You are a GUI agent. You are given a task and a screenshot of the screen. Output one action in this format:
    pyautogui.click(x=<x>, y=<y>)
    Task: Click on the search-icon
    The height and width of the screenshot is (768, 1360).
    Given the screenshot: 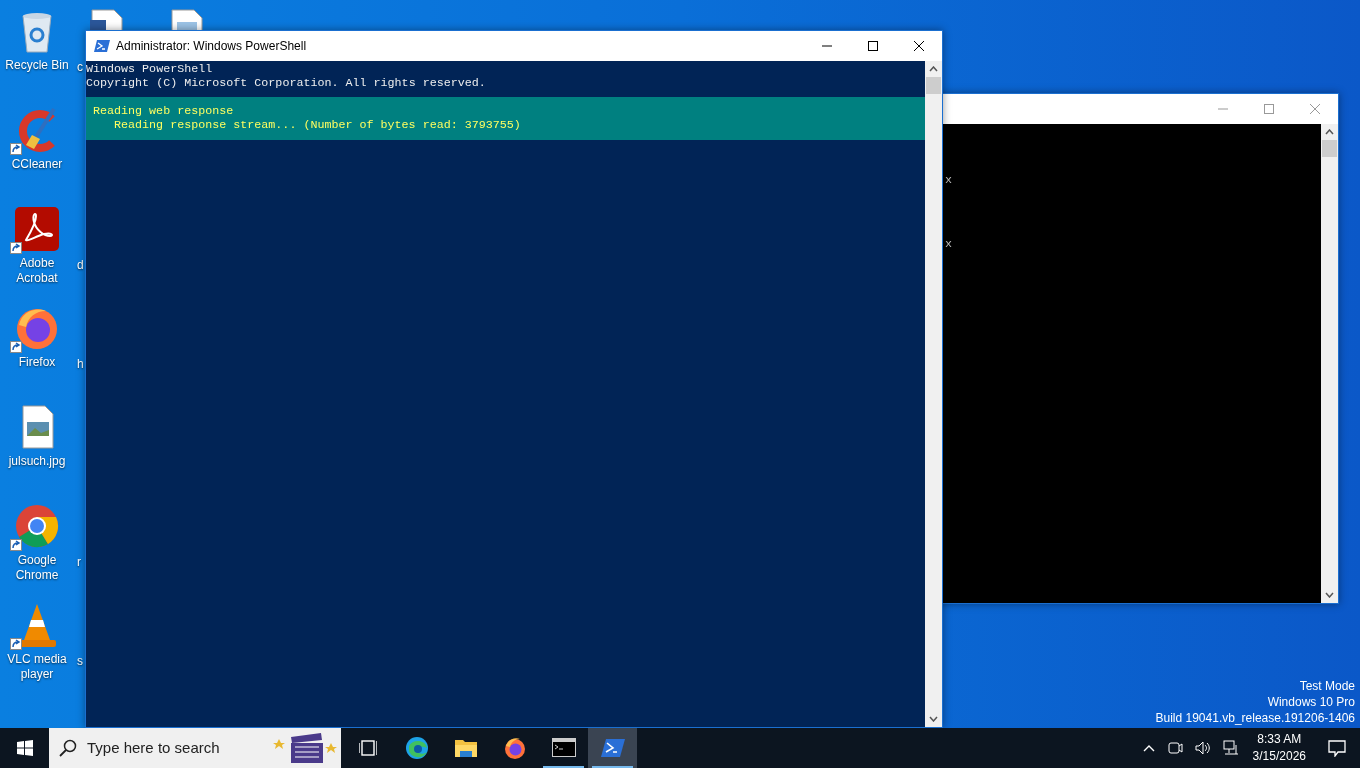 What is the action you would take?
    pyautogui.click(x=68, y=748)
    